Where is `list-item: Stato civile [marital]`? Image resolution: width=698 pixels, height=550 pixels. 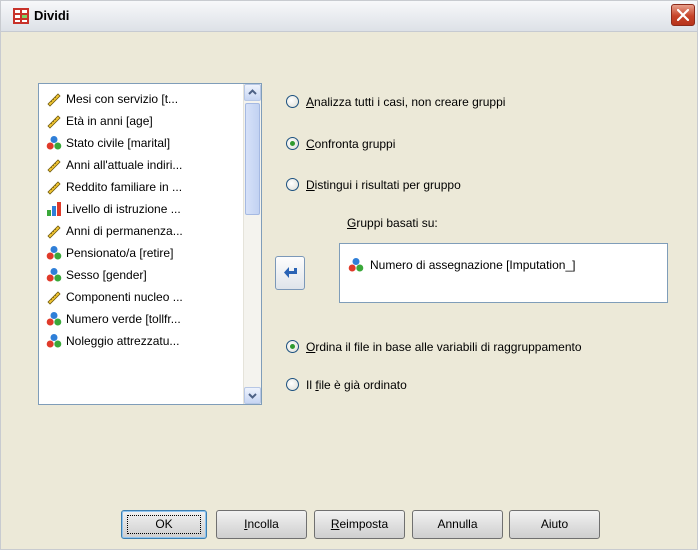 list-item: Stato civile [marital] is located at coordinates (144, 143).